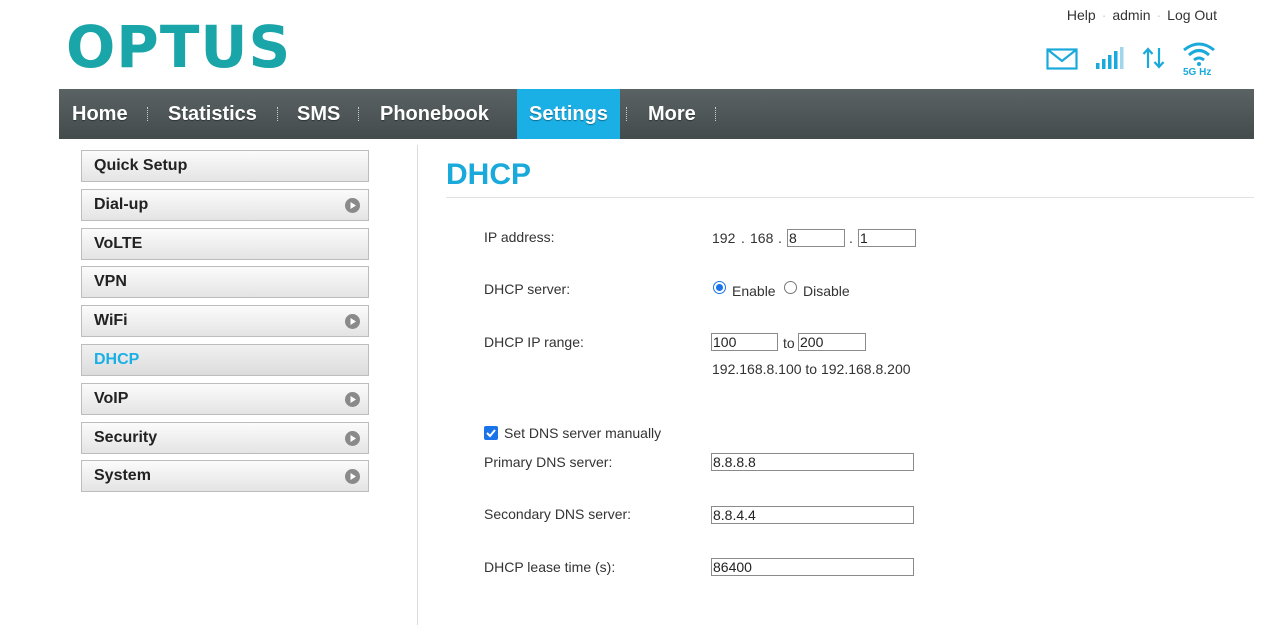  I want to click on secondary-dns-label: Secondary DNS server:, so click(558, 514).